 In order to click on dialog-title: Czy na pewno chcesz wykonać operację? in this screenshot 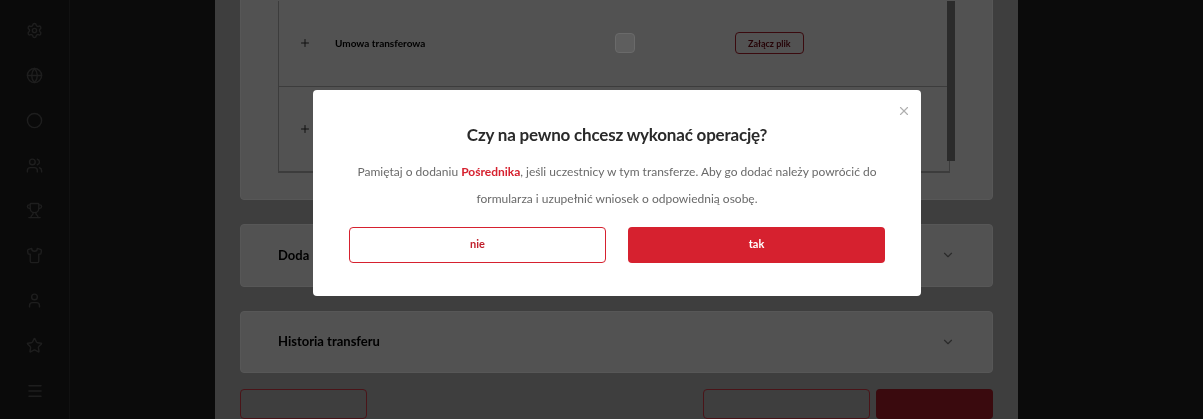, I will do `click(617, 135)`.